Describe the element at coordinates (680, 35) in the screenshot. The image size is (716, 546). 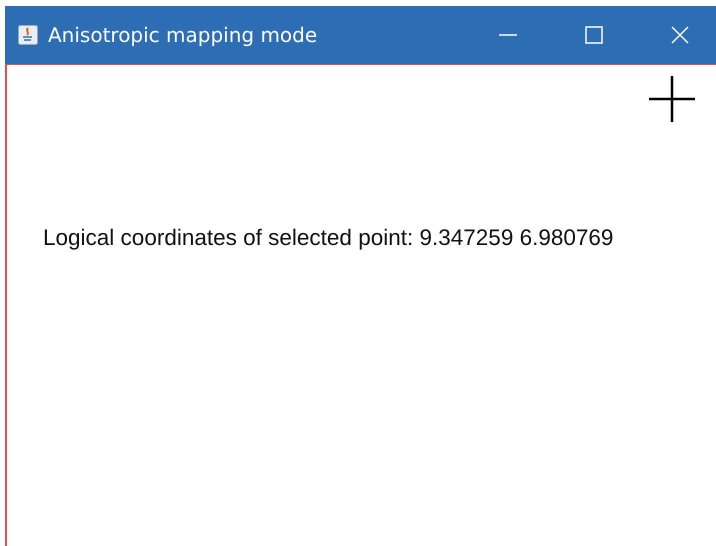
I see `close-icon` at that location.